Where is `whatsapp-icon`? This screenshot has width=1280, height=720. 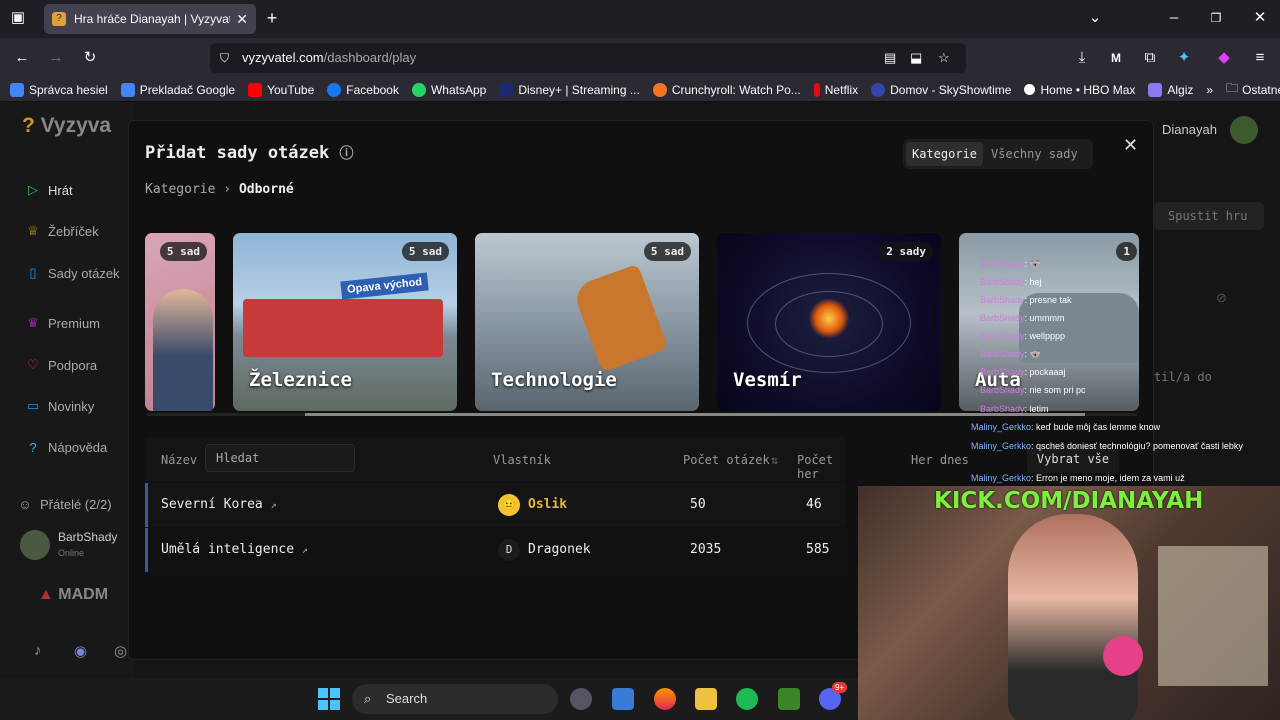
whatsapp-icon is located at coordinates (418, 89).